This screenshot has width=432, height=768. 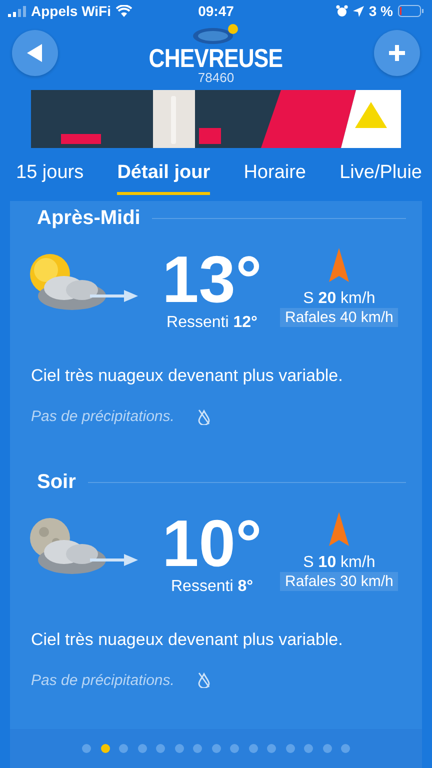 I want to click on tab: Horaire, so click(x=275, y=178).